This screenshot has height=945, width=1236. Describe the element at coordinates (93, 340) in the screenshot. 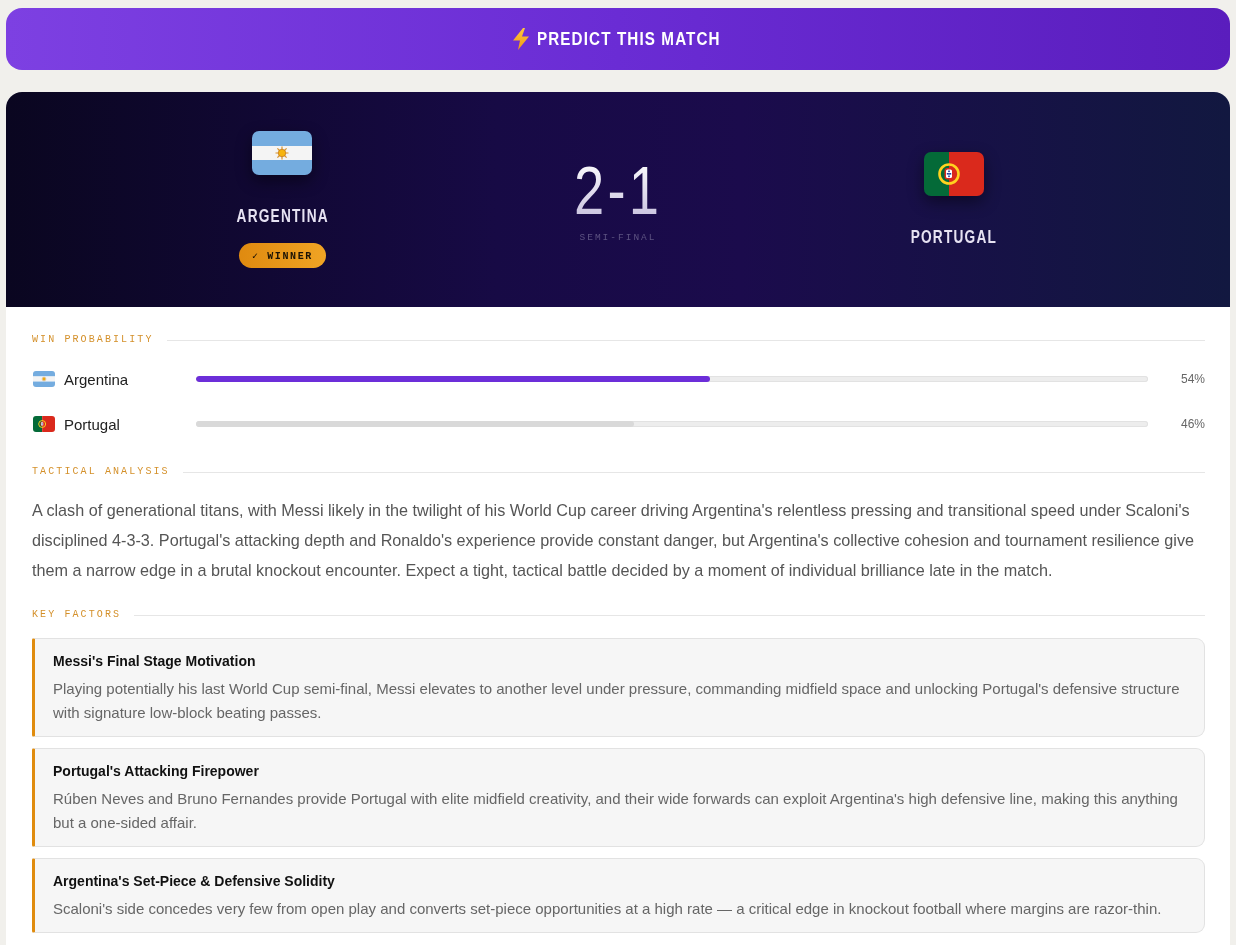

I see `section-title: WIN PROBABILITY` at that location.